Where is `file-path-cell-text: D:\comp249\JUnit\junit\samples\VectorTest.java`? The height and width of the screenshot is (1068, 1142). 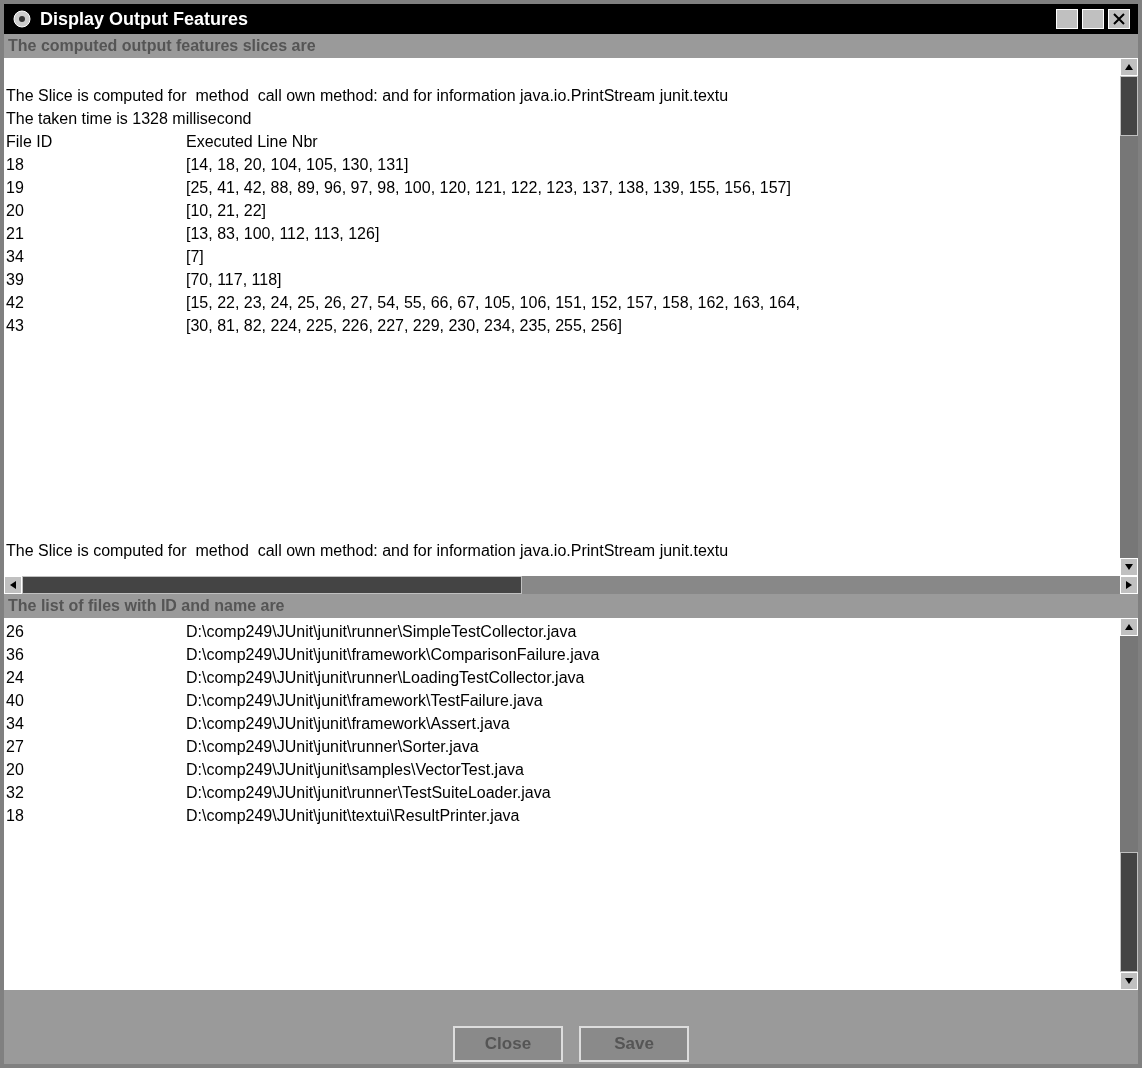
file-path-cell-text: D:\comp249\JUnit\junit\samples\VectorTest.java is located at coordinates (355, 770).